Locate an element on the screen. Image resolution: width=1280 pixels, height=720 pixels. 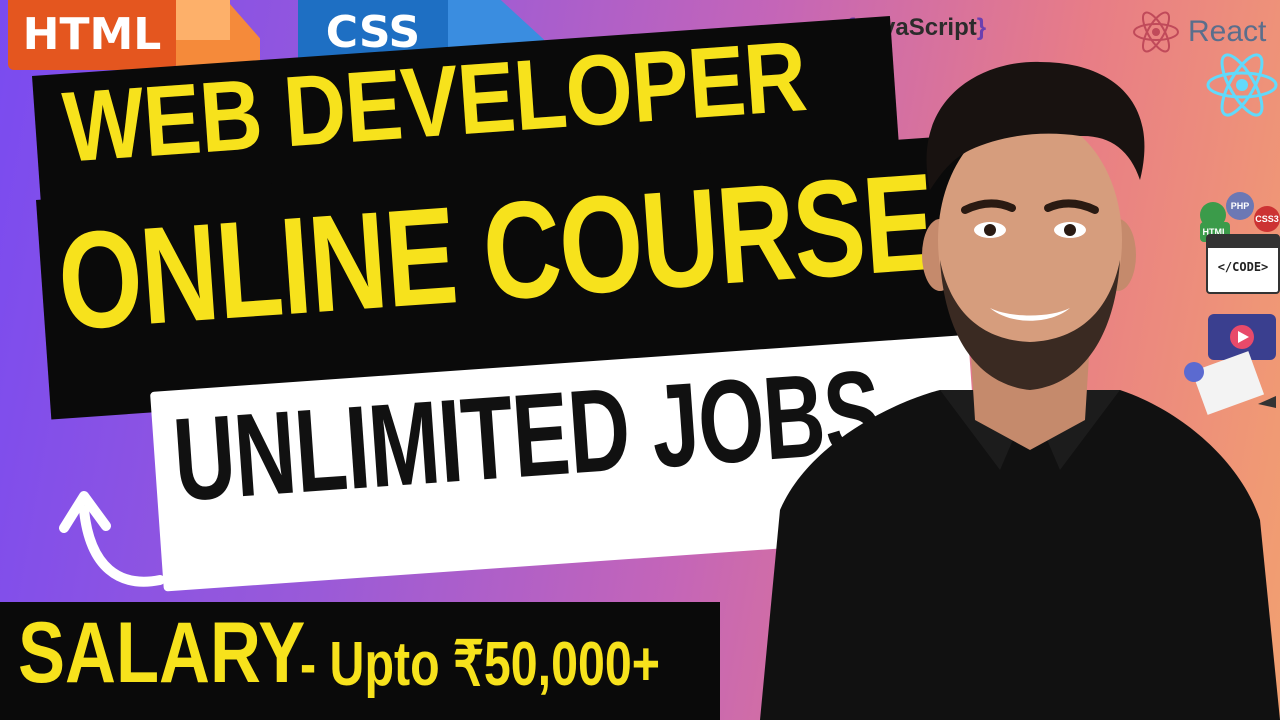
php-icon: PHP is located at coordinates (1240, 206).